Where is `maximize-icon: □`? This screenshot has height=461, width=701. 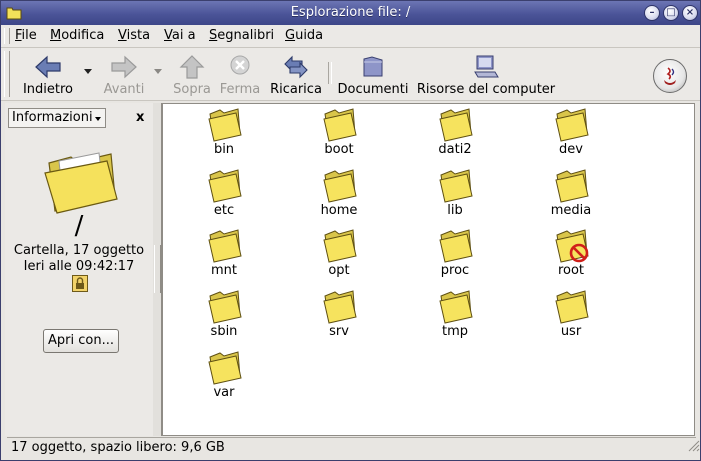 maximize-icon: □ is located at coordinates (671, 12).